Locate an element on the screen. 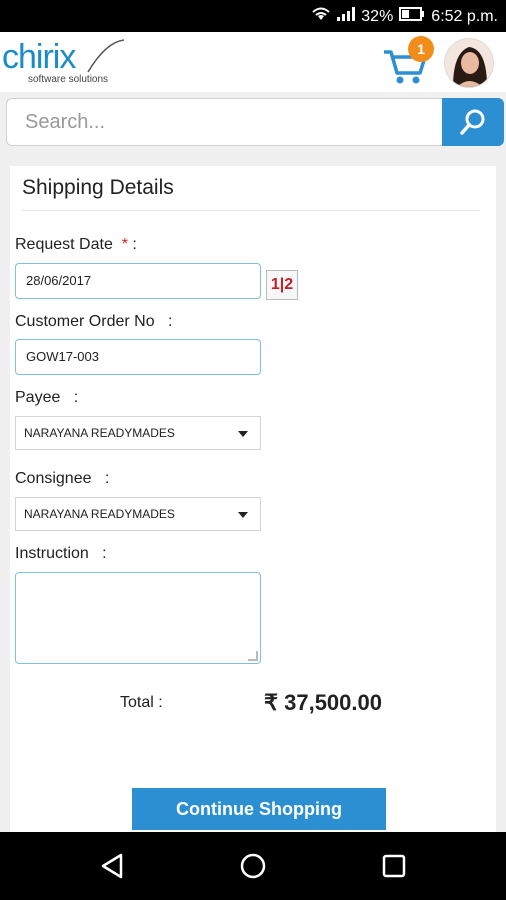  title-divider is located at coordinates (251, 210).